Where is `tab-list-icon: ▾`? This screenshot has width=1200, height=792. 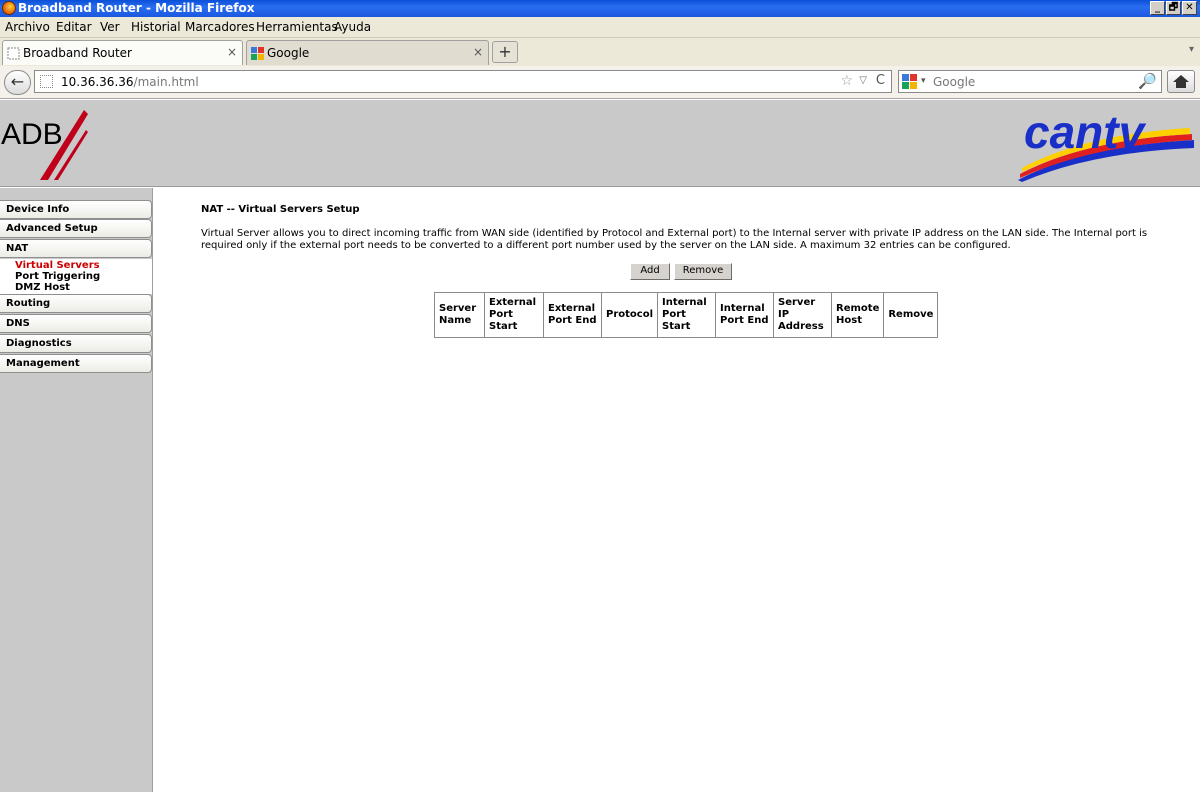
tab-list-icon: ▾ is located at coordinates (1191, 49).